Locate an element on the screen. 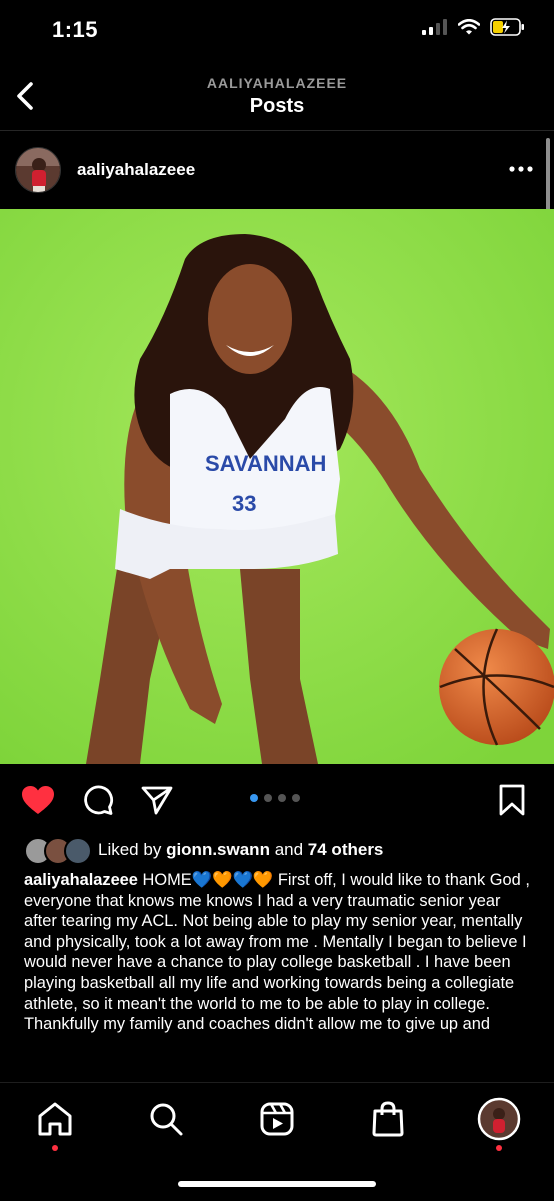 This screenshot has width=554, height=1201. jersey-number: 33 is located at coordinates (244, 503).